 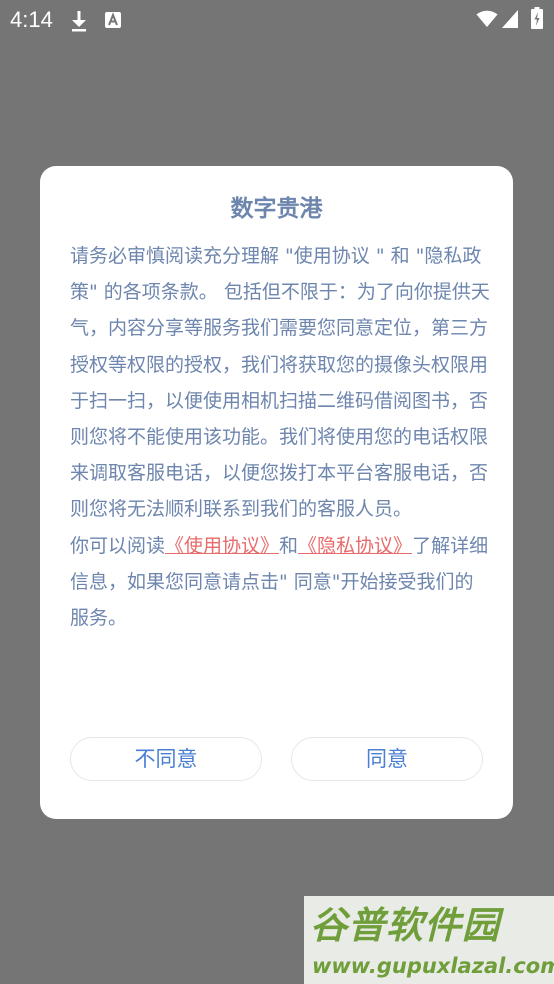 I want to click on status-bar: 4:14, so click(x=277, y=20).